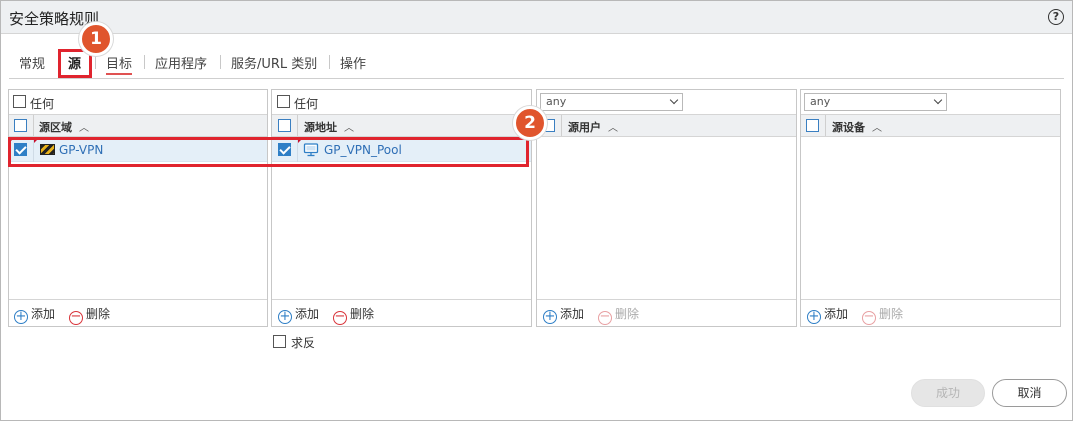 This screenshot has width=1073, height=421. I want to click on source-user-panel: any 源用户 ︿ + 添加 − 删除, so click(666, 208).